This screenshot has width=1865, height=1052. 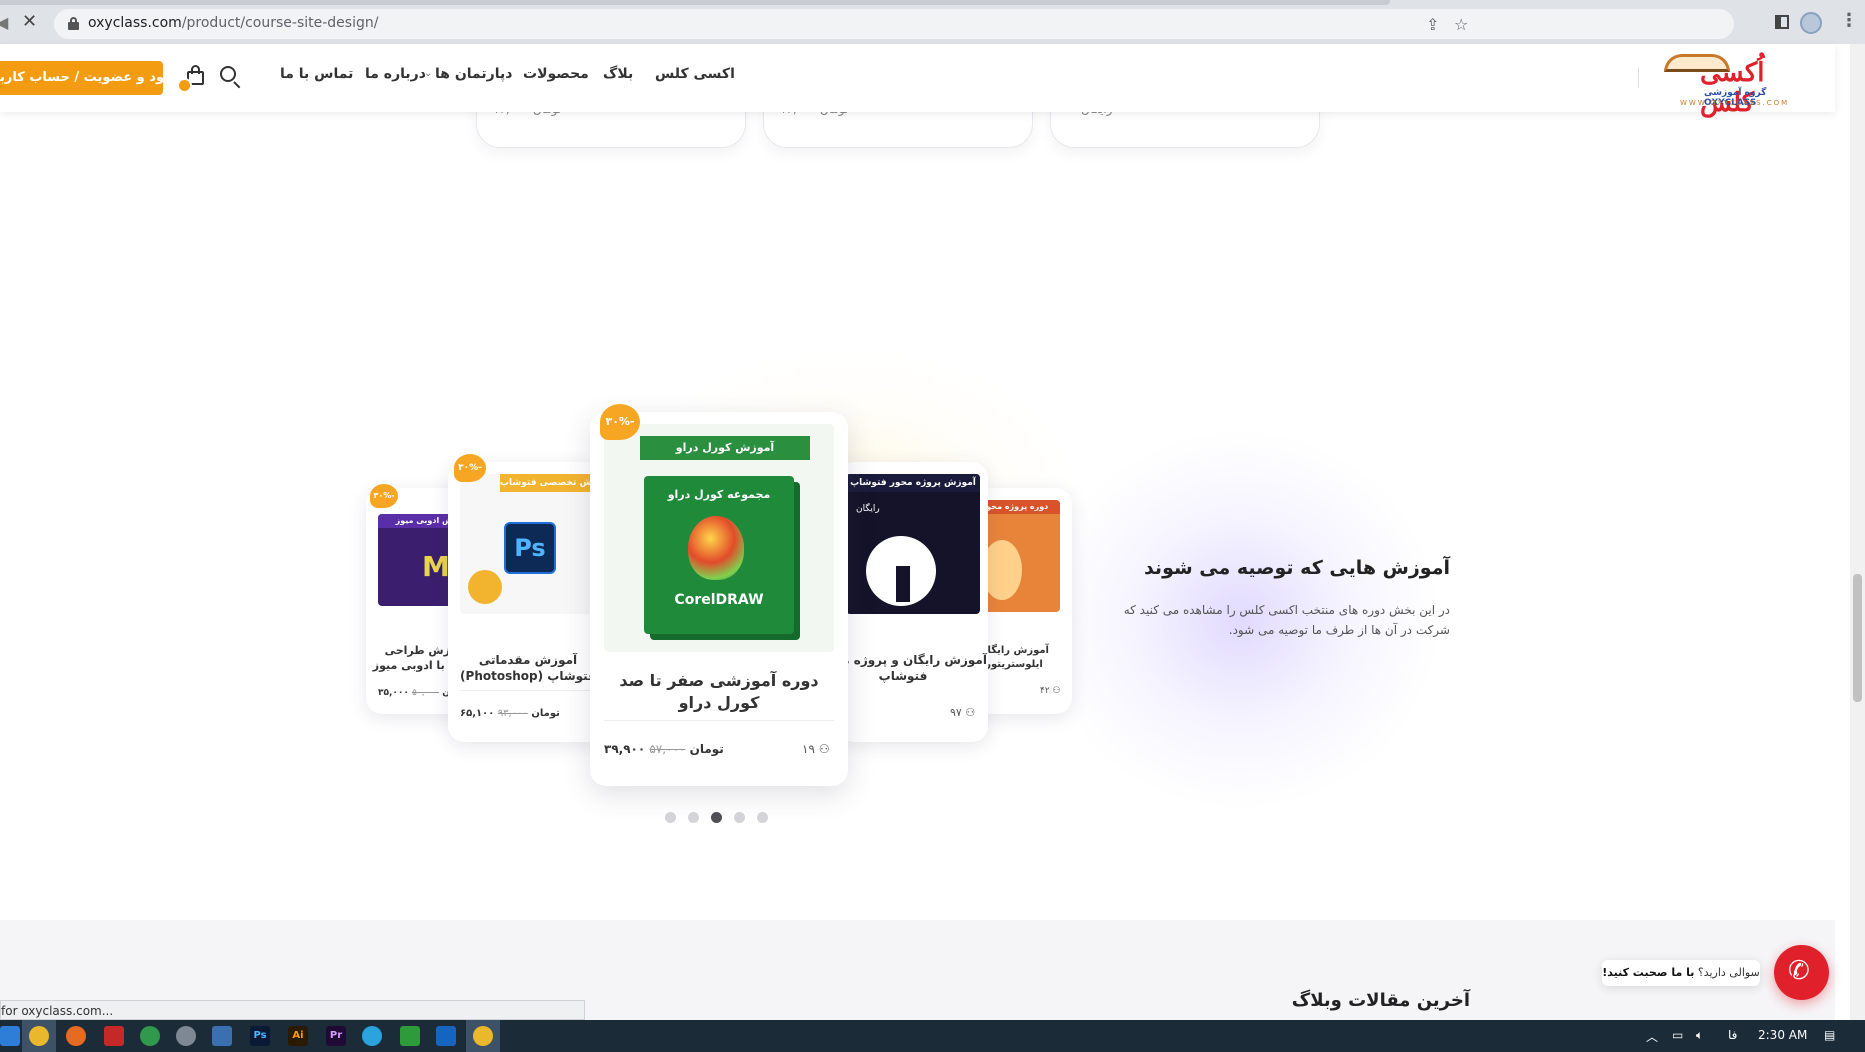 I want to click on tray-chevron-icon: ︿, so click(x=1652, y=1036).